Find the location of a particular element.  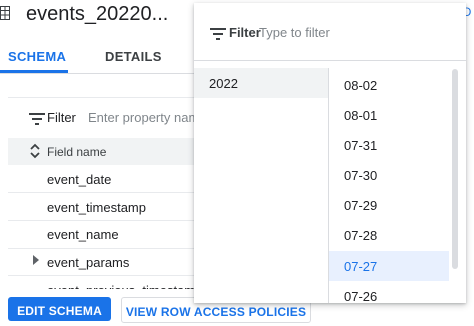

section-divider is located at coordinates (103, 97).